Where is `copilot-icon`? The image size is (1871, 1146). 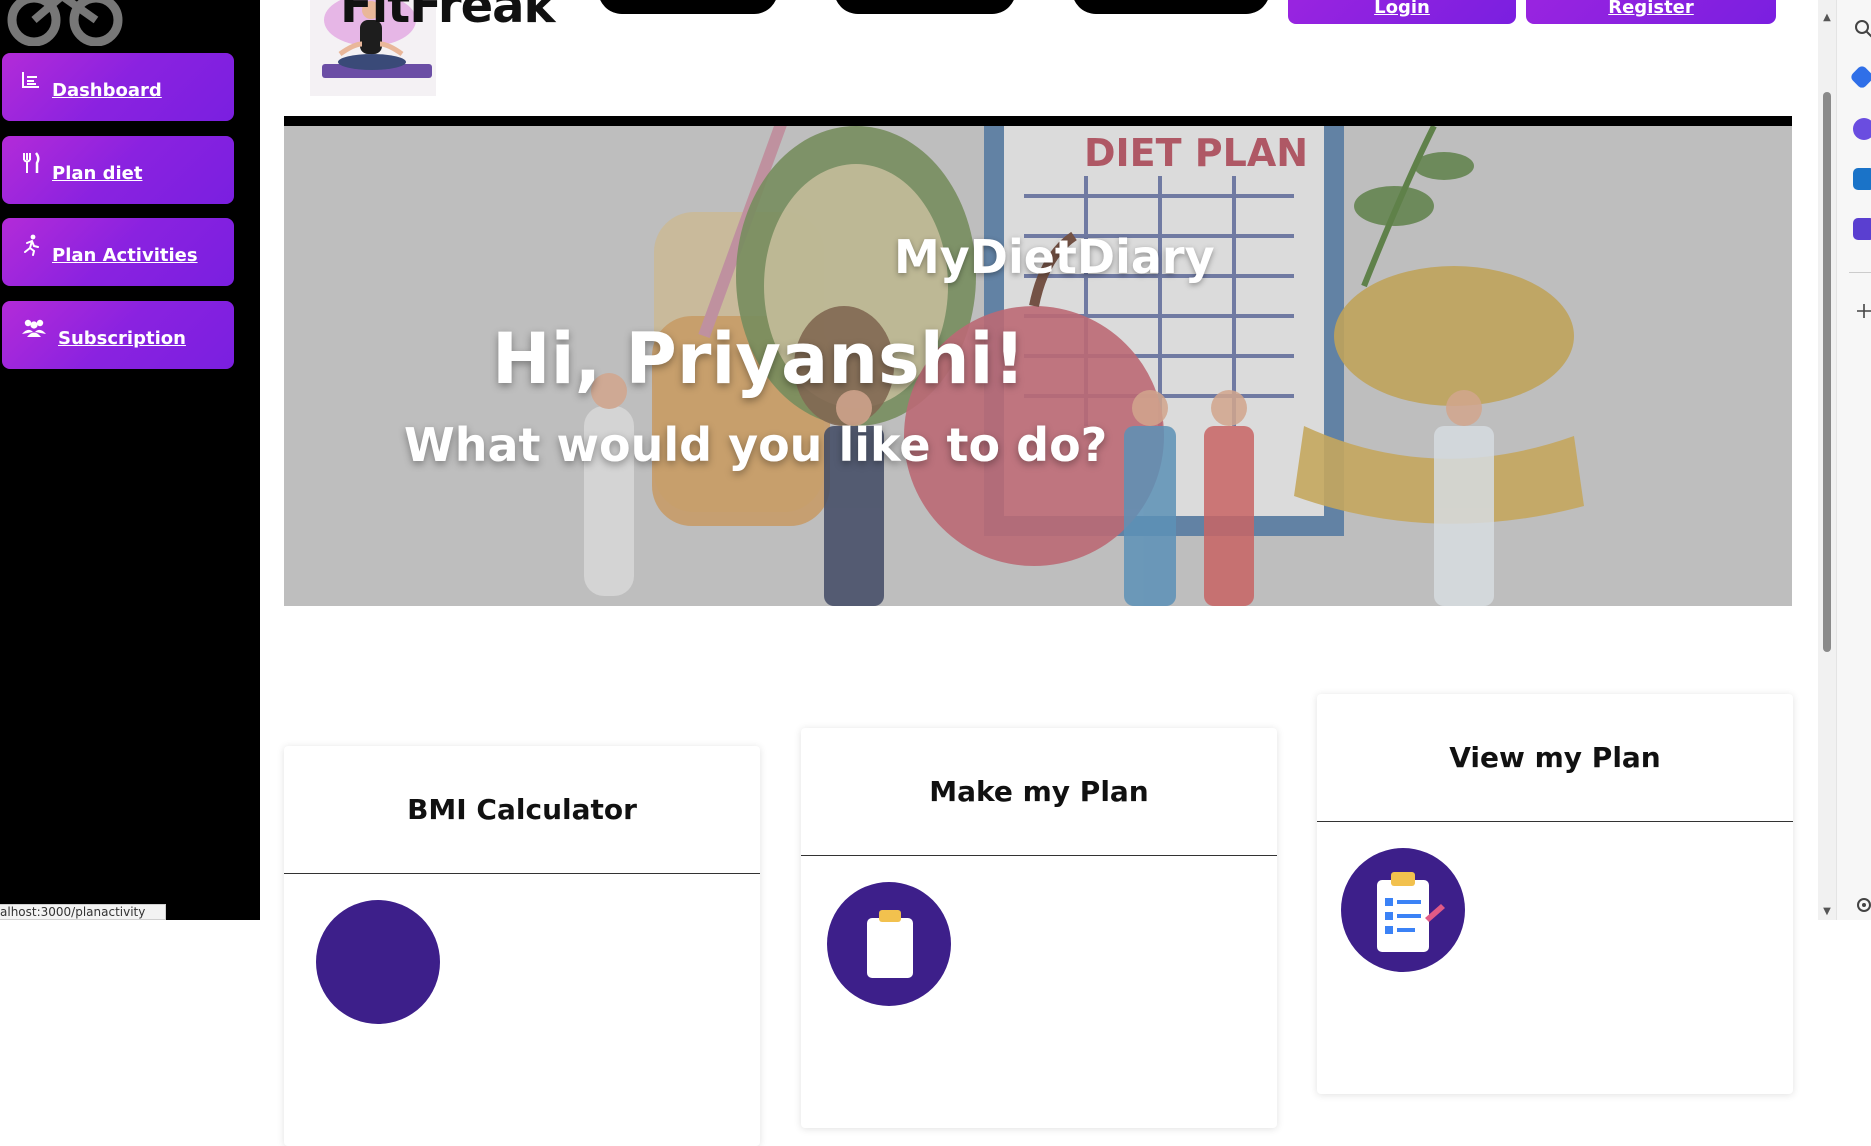
copilot-icon is located at coordinates (1862, 129).